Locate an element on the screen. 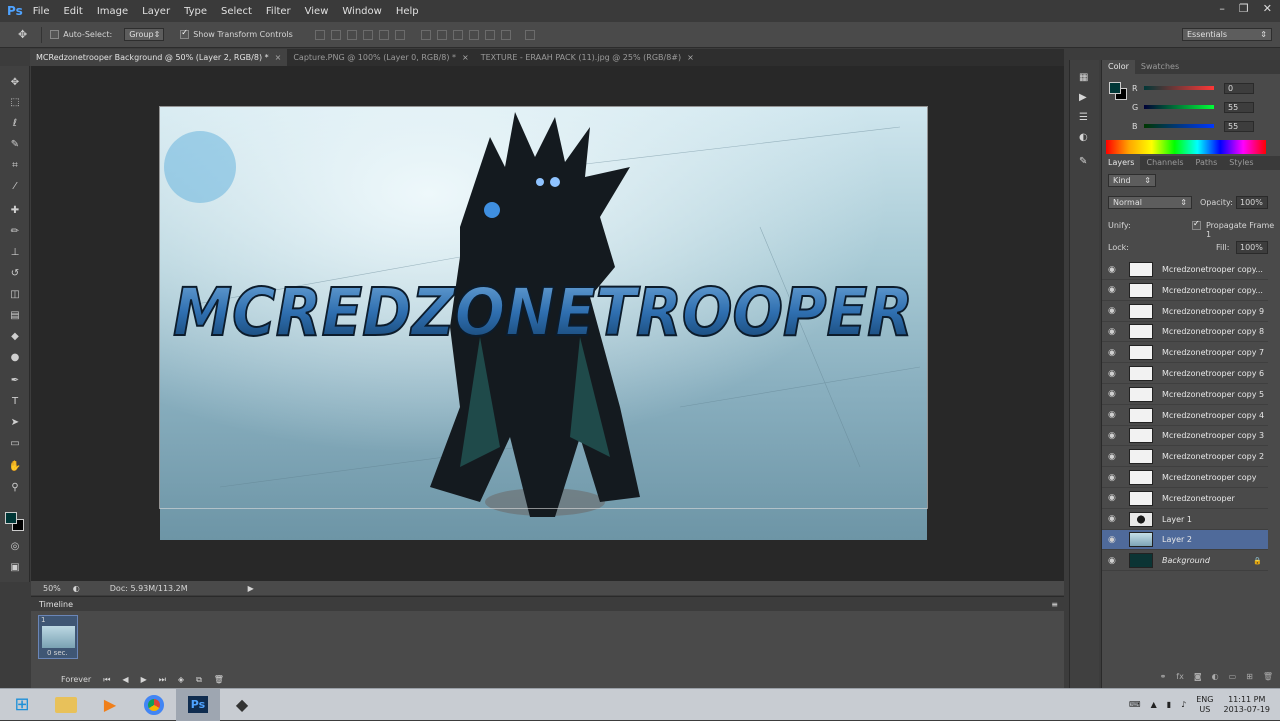 Image resolution: width=1280 pixels, height=721 pixels. app-taskbar-button: ◆ is located at coordinates (242, 705).